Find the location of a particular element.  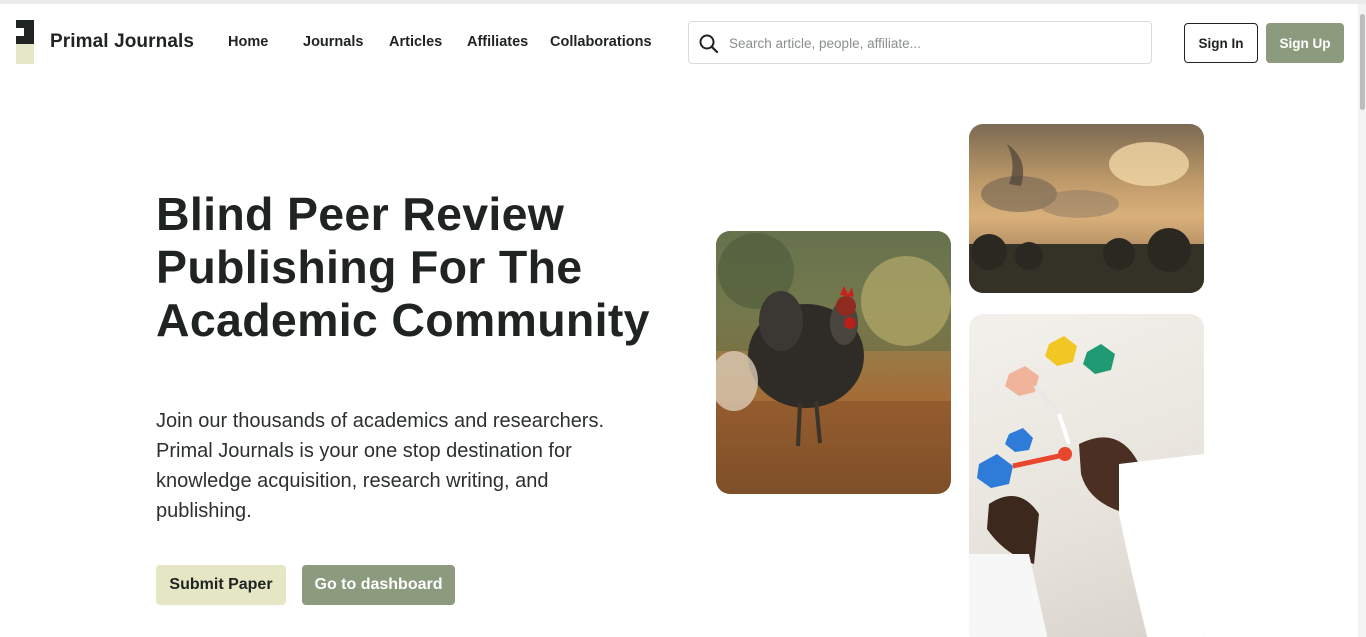

nav-home: Home is located at coordinates (248, 42).